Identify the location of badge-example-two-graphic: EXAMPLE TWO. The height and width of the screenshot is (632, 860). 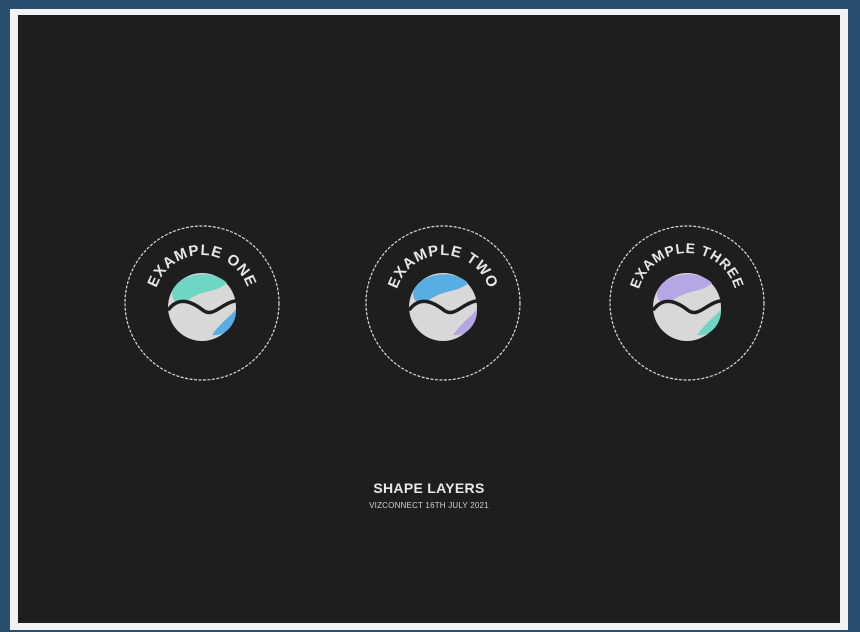
(443, 303).